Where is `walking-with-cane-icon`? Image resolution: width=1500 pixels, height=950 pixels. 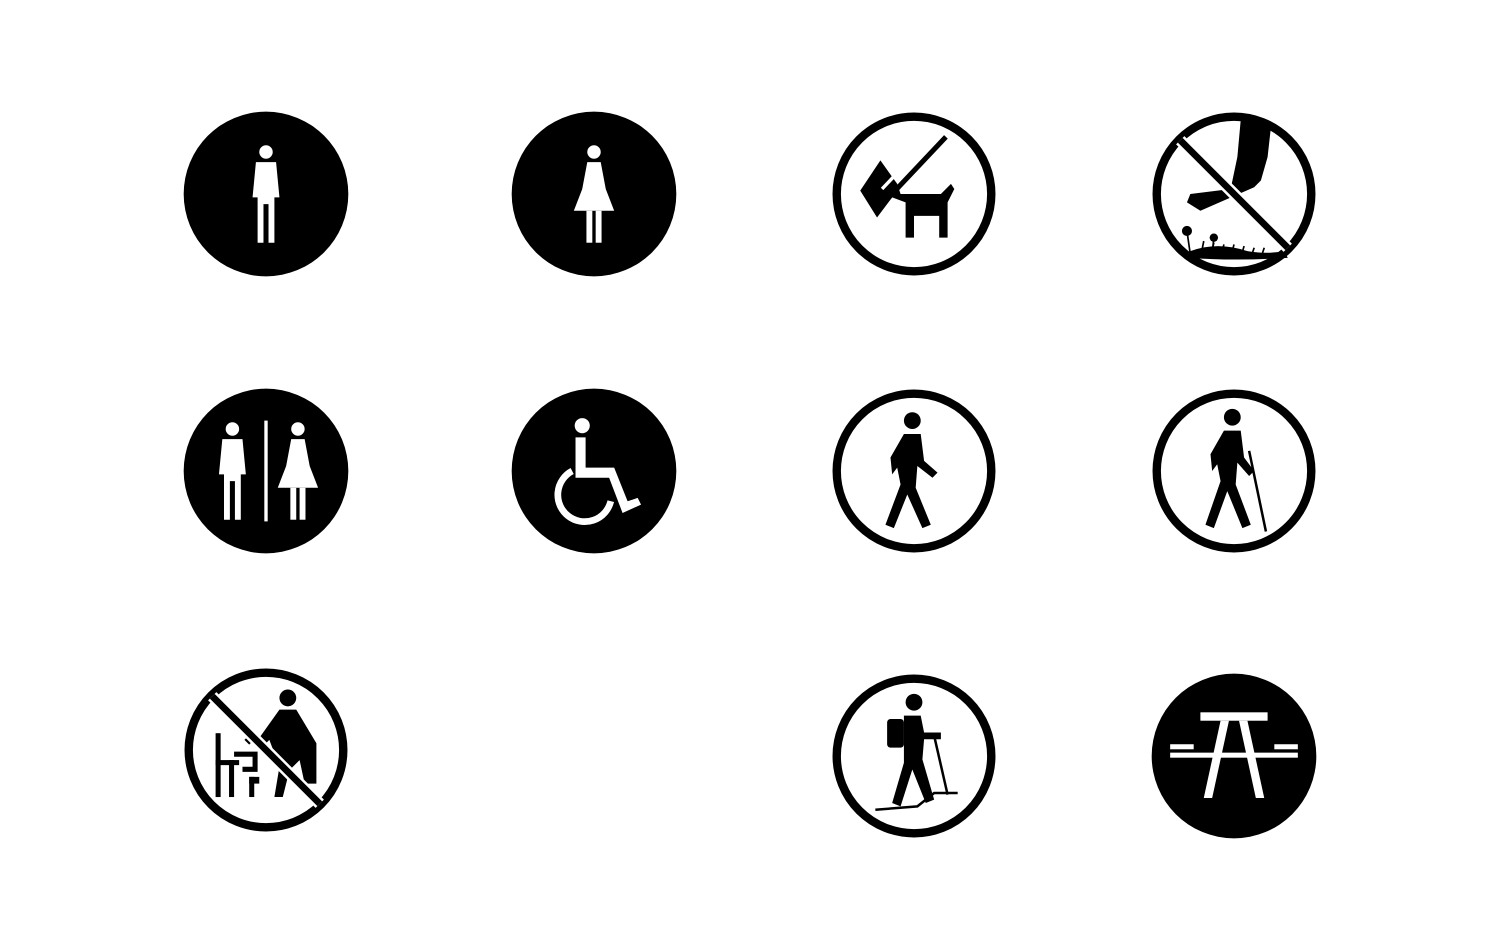
walking-with-cane-icon is located at coordinates (1234, 471).